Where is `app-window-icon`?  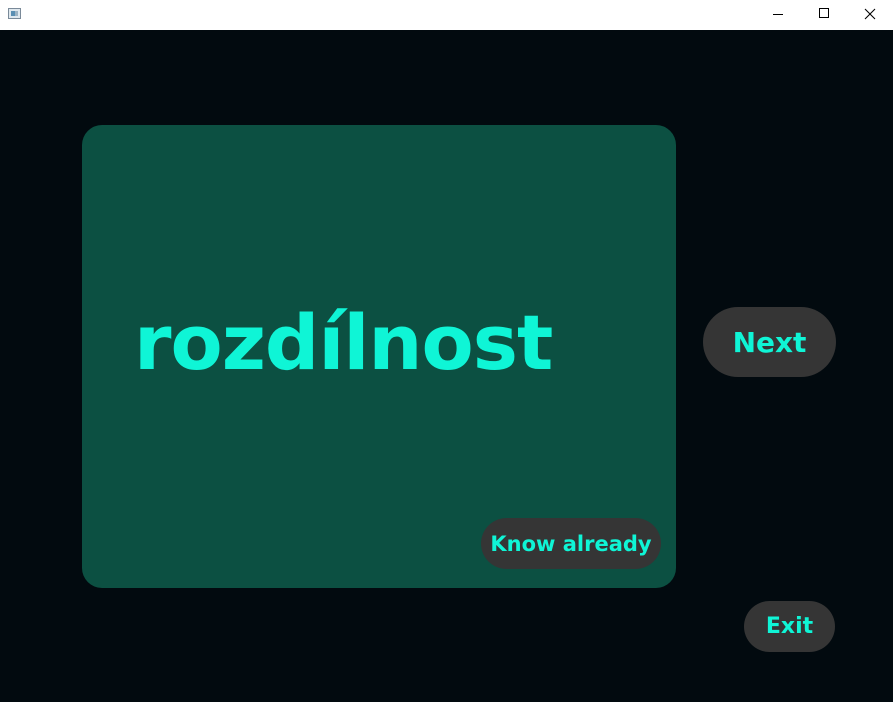
app-window-icon is located at coordinates (14, 13).